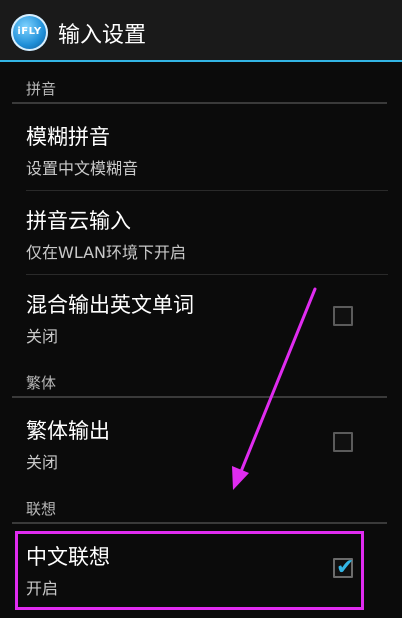 The height and width of the screenshot is (618, 402). I want to click on section-title: 联想, so click(41, 509).